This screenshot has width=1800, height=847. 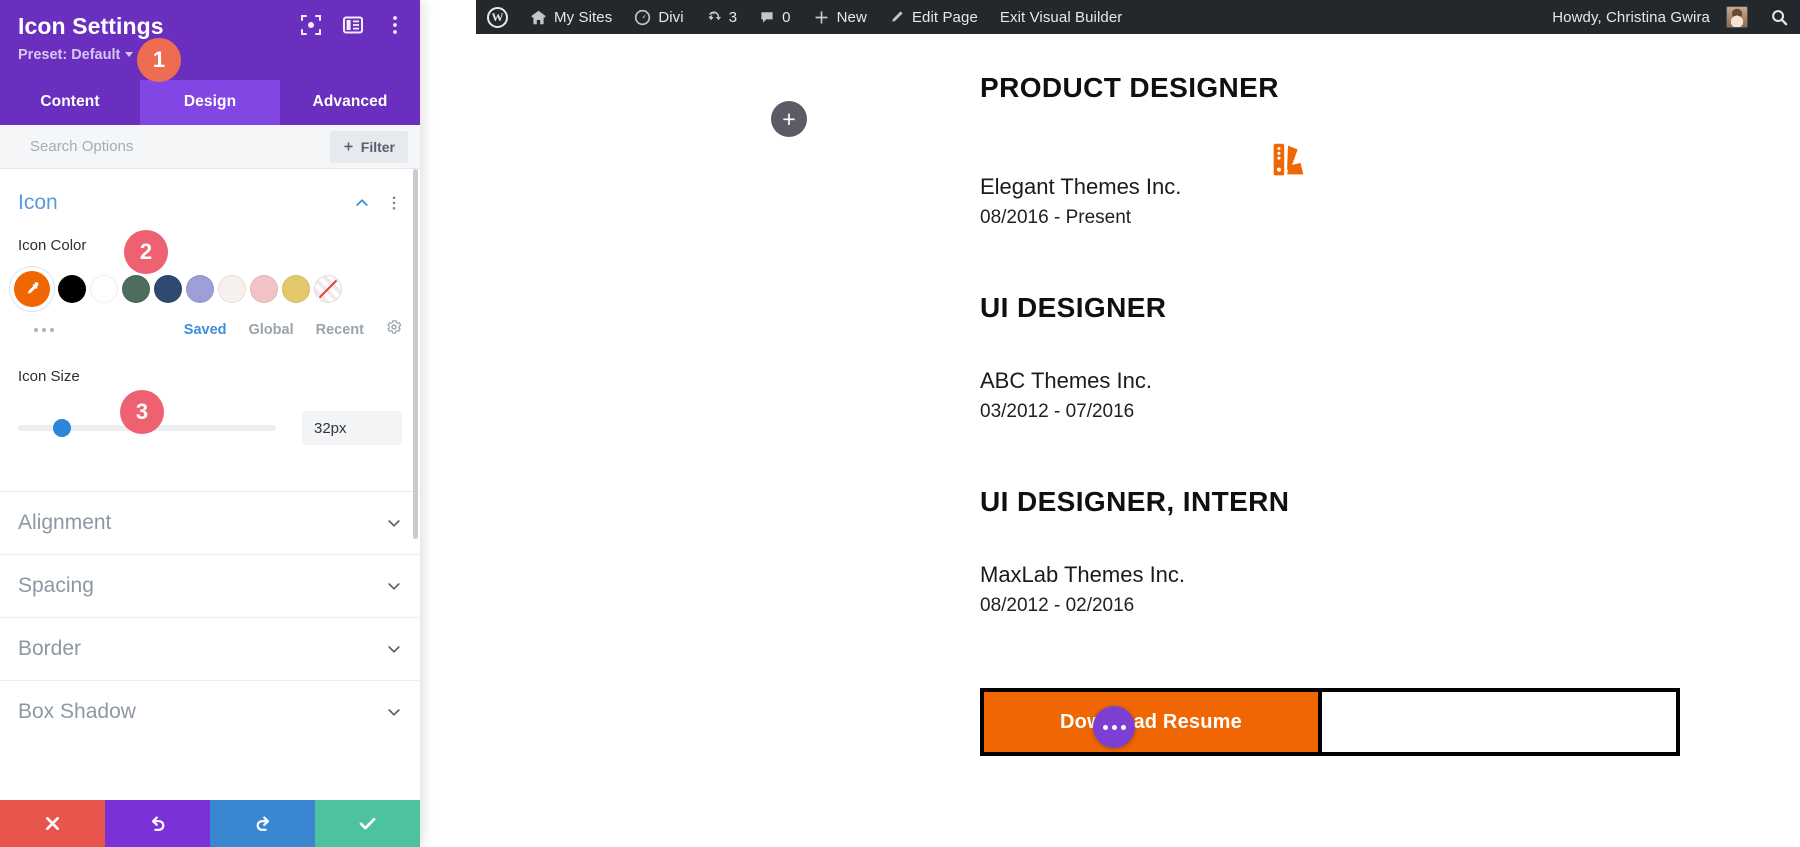 I want to click on wordpress-logo-icon, so click(x=497, y=17).